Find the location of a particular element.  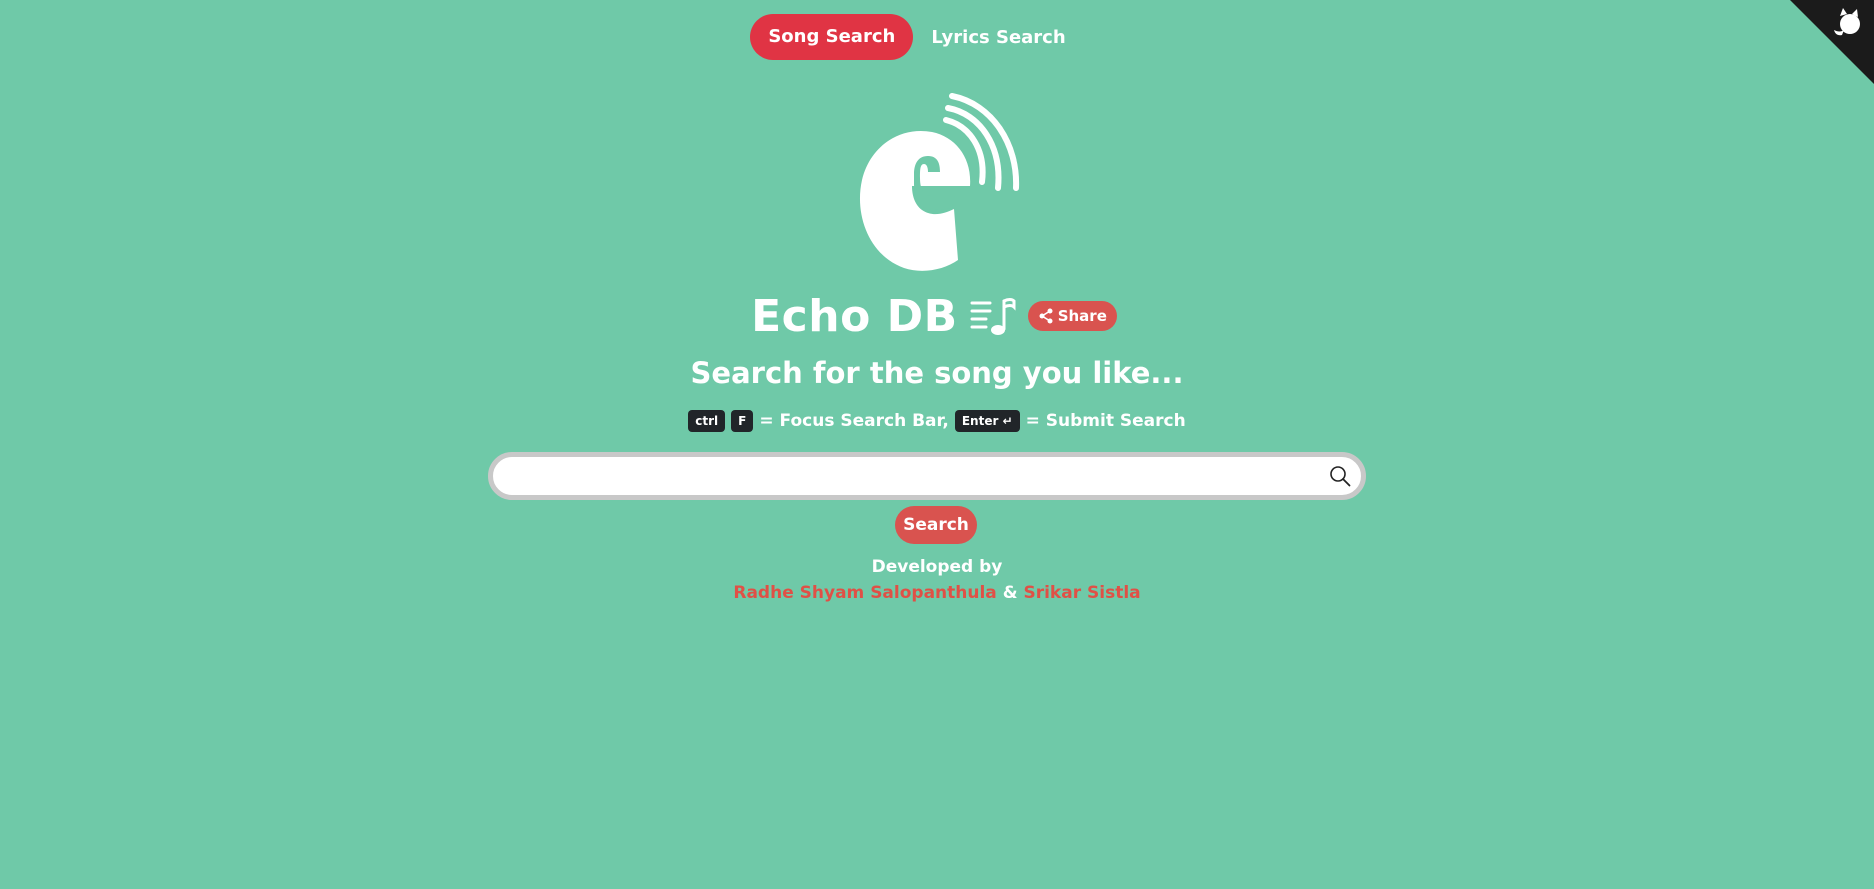

top-nav: Song Search Lyrics Search is located at coordinates (937, 37).